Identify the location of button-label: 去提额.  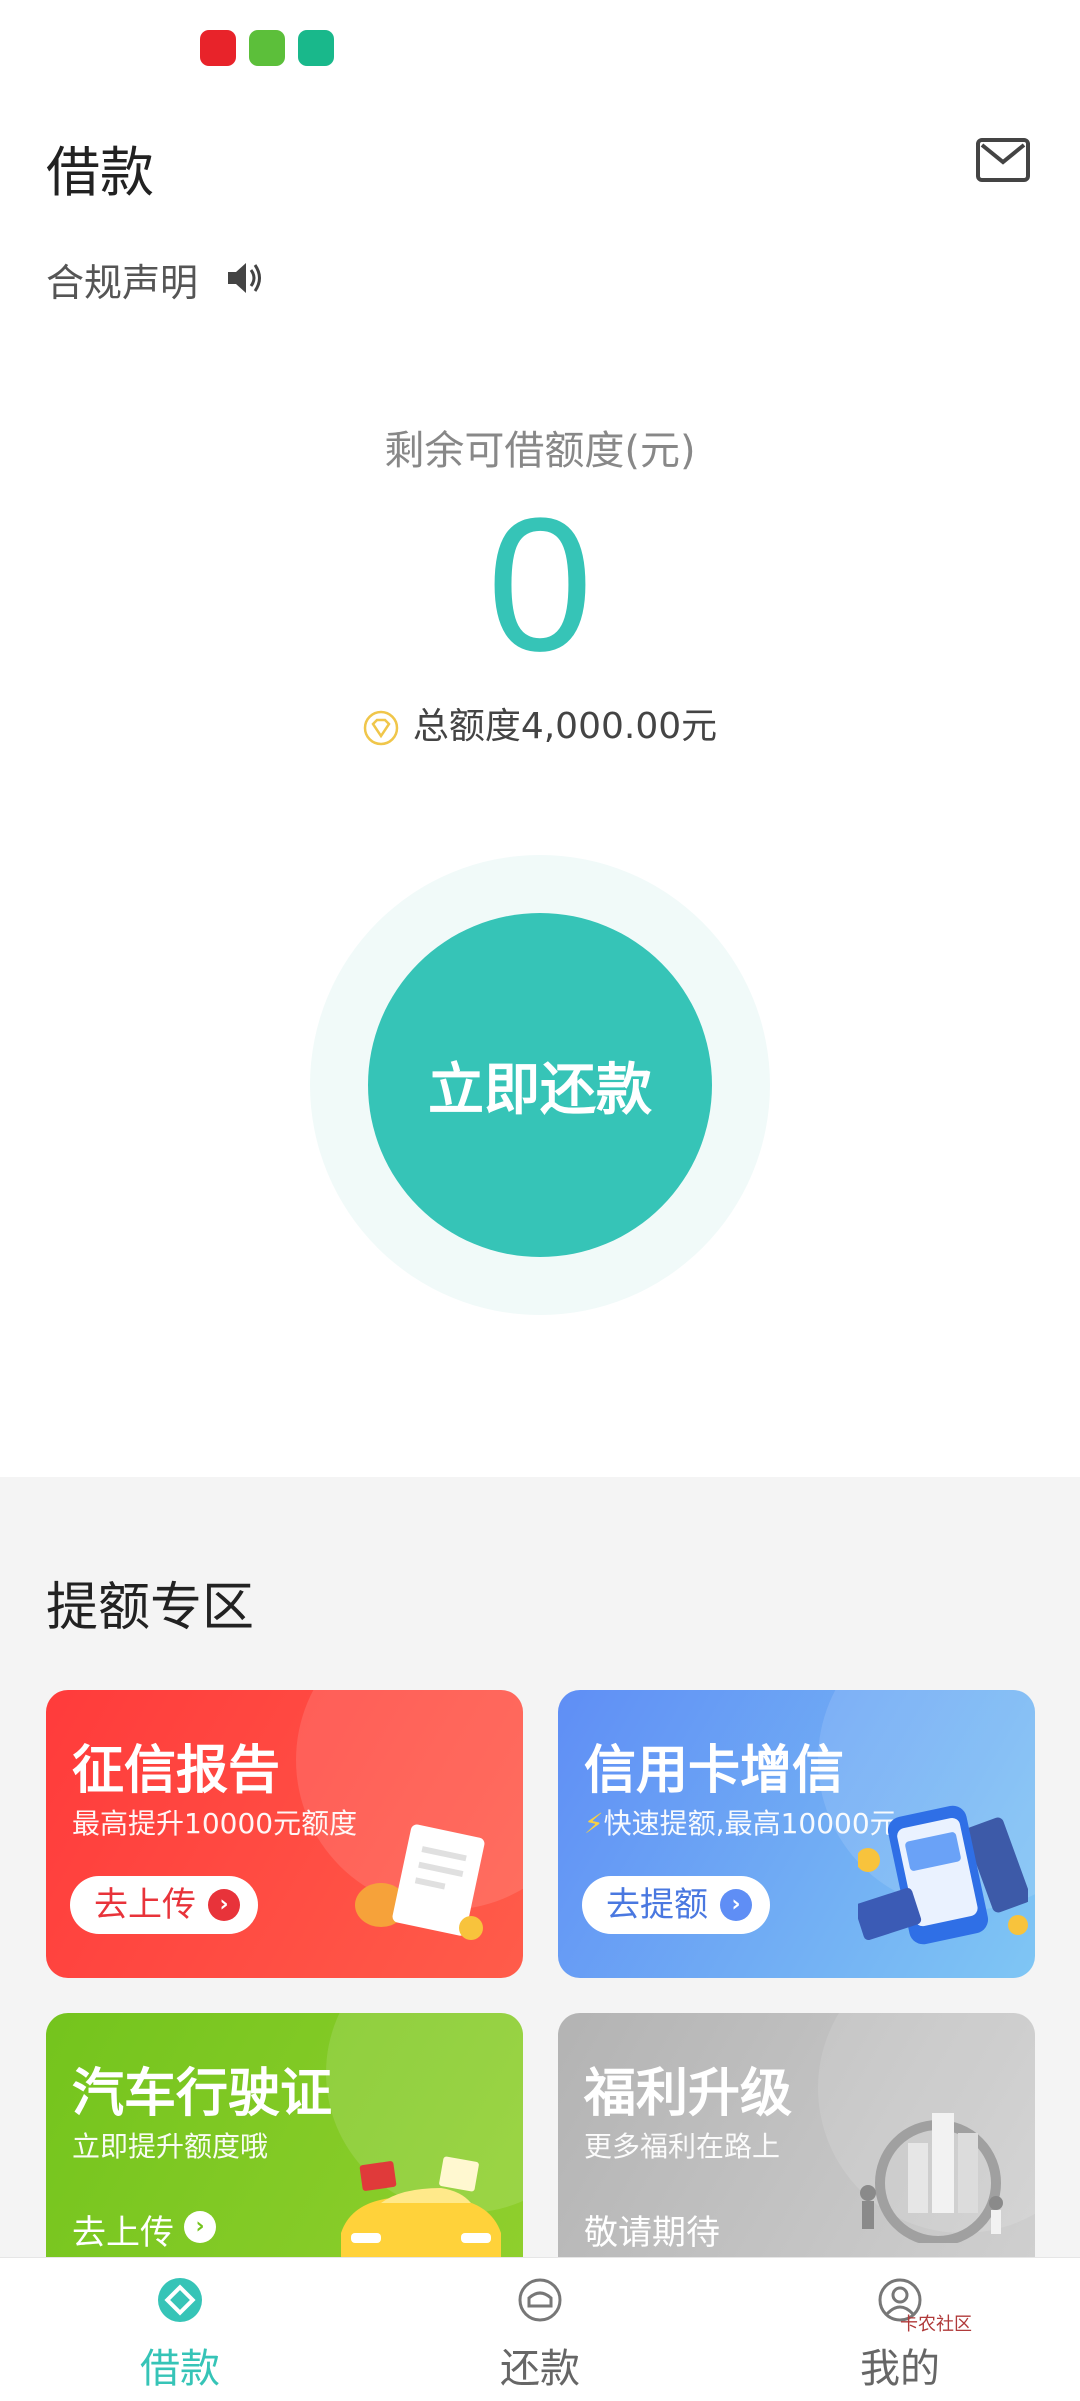
(657, 1905).